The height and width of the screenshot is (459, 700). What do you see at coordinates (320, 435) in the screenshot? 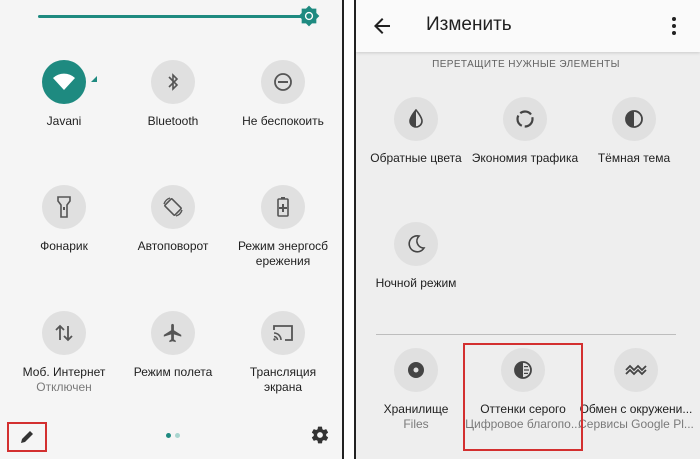
I see `settings-gear-icon` at bounding box center [320, 435].